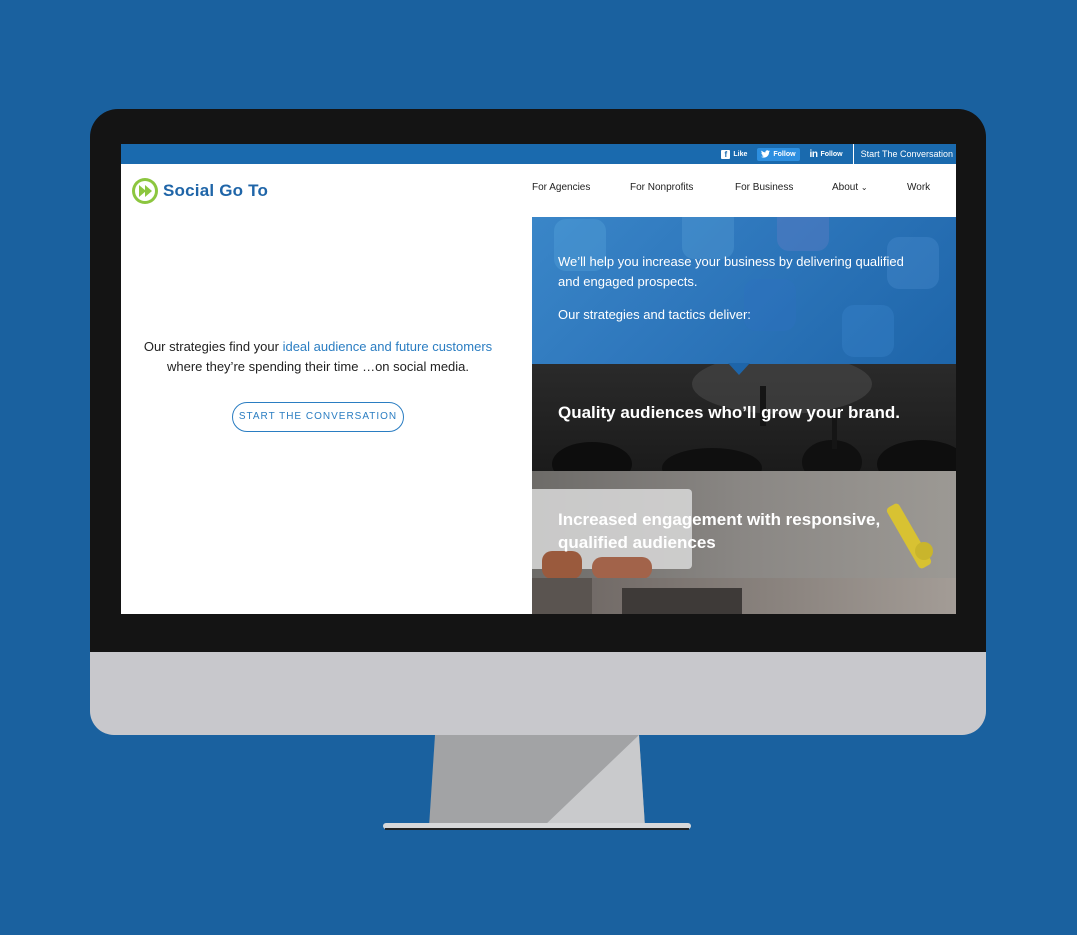  What do you see at coordinates (918, 187) in the screenshot?
I see `nav-item-work: Work` at bounding box center [918, 187].